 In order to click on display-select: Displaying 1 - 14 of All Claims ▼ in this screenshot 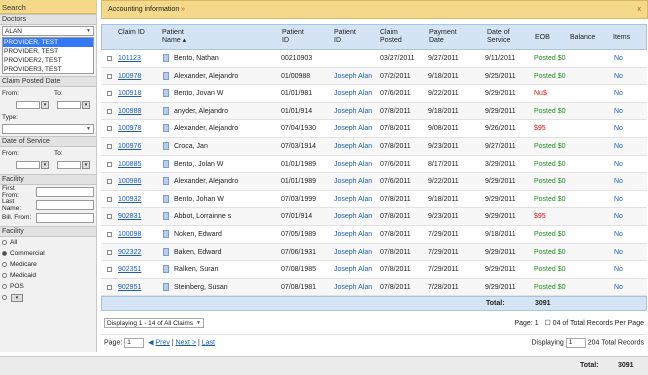, I will do `click(154, 323)`.